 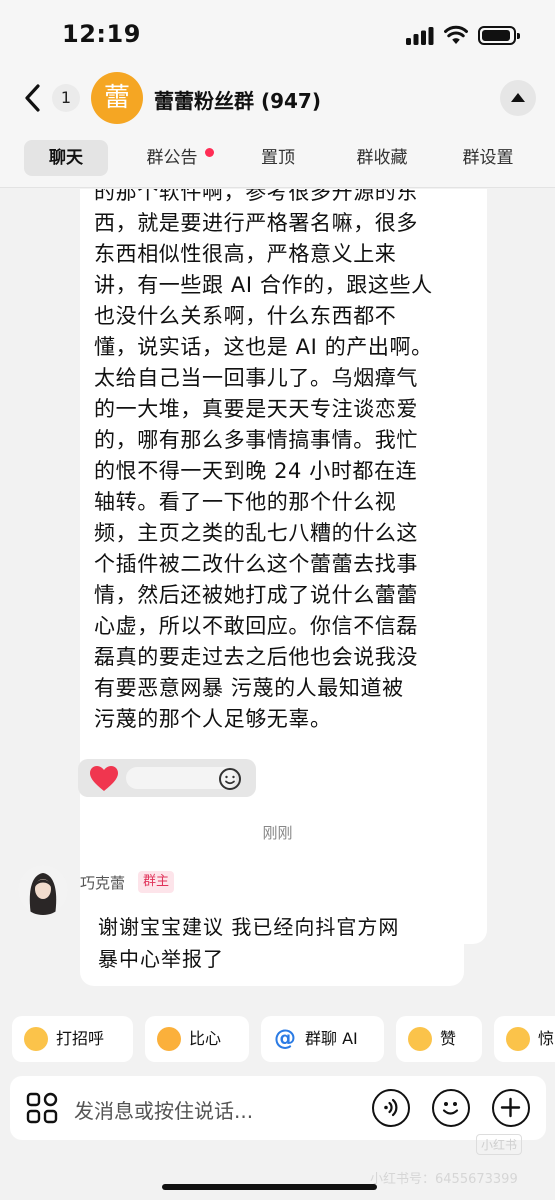 What do you see at coordinates (156, 882) in the screenshot?
I see `group-owner-badge: 群主` at bounding box center [156, 882].